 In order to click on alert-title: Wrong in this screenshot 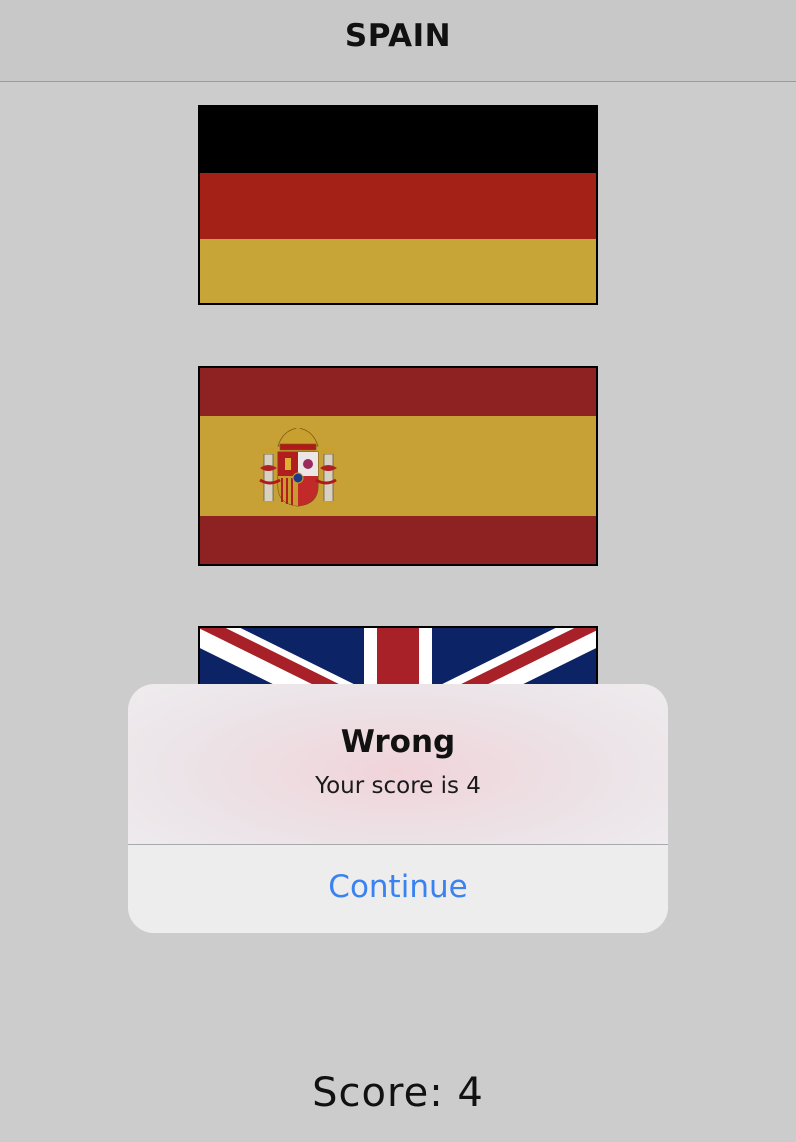, I will do `click(398, 742)`.